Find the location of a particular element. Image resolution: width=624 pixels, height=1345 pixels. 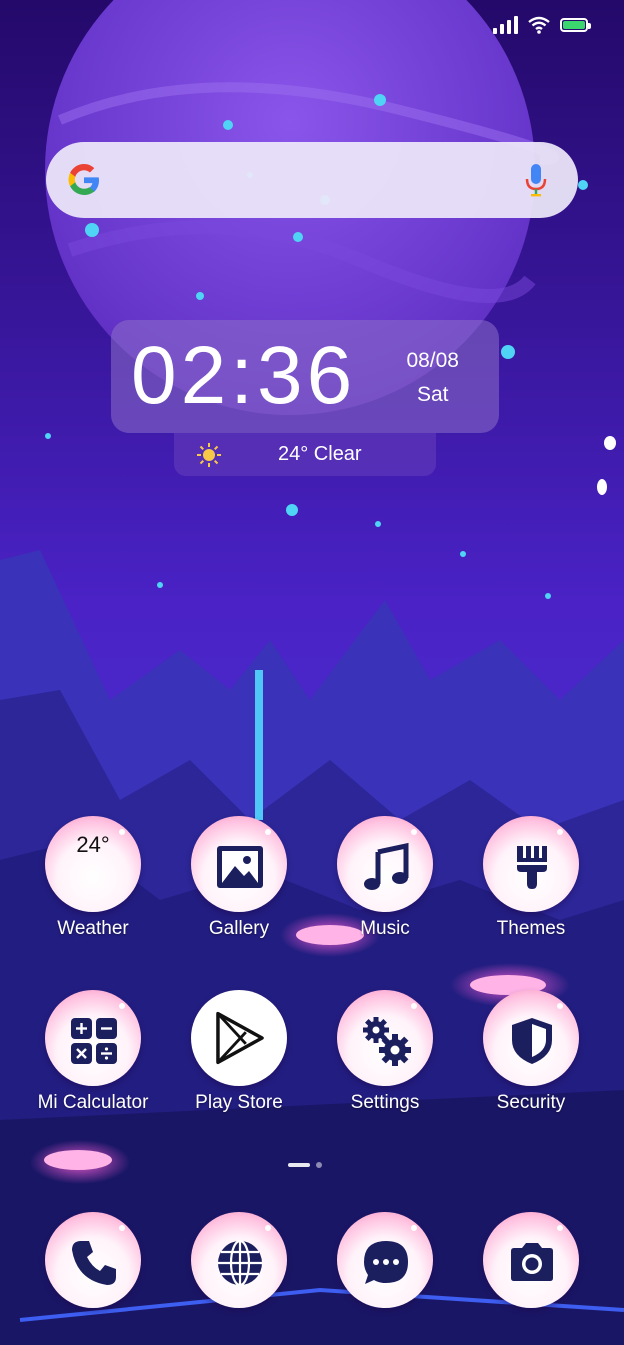

weather-text: 24° Clear is located at coordinates (320, 454).